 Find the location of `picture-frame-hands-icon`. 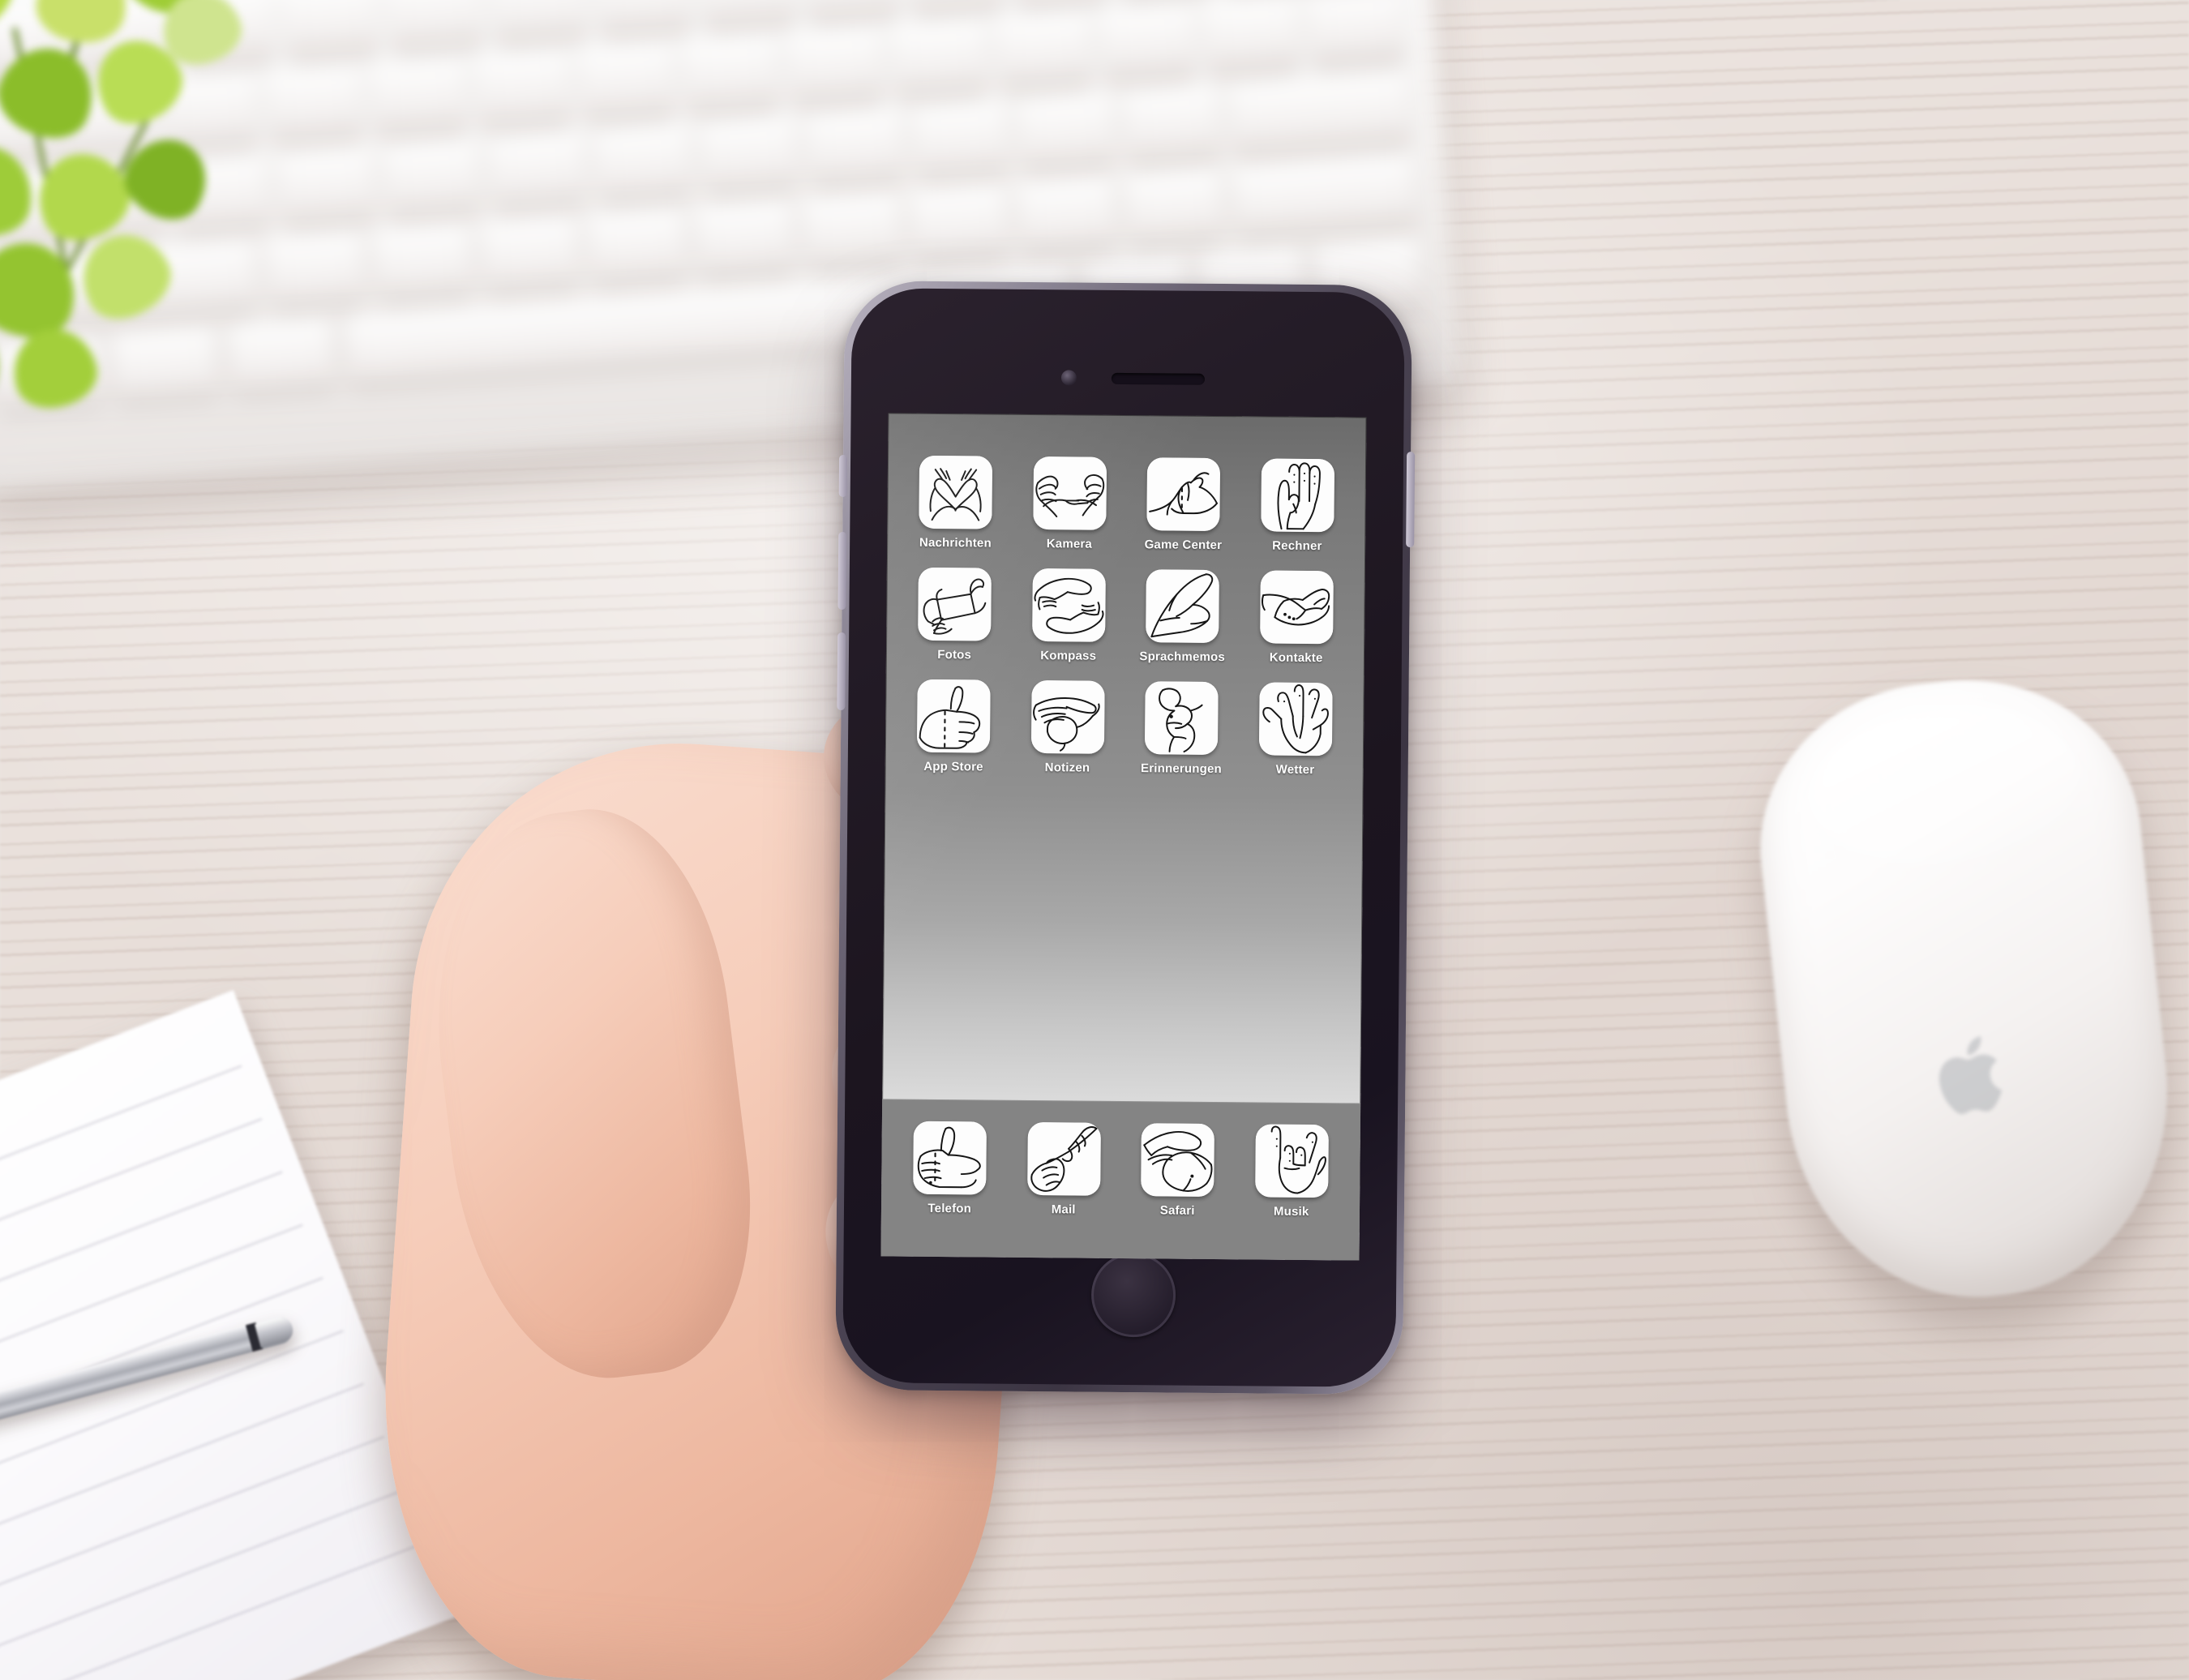

picture-frame-hands-icon is located at coordinates (955, 604).